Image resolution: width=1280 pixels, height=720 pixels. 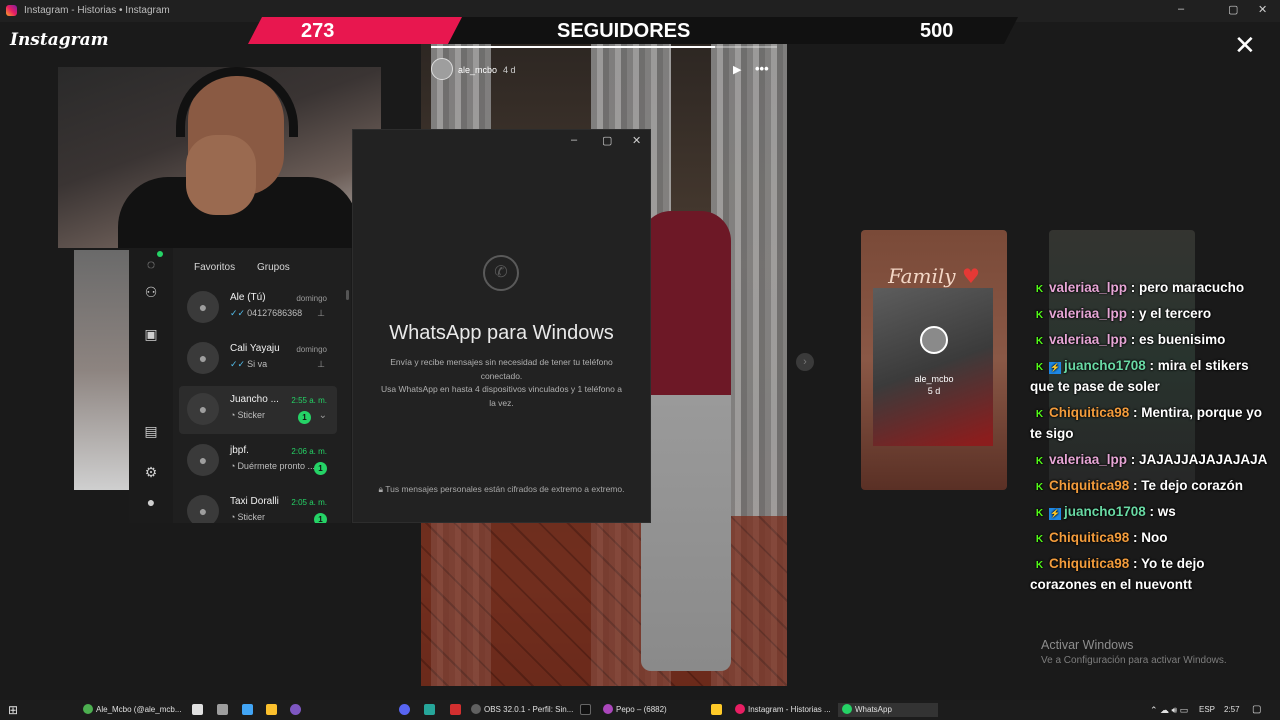 I want to click on more-options-icon: •••, so click(x=762, y=68).